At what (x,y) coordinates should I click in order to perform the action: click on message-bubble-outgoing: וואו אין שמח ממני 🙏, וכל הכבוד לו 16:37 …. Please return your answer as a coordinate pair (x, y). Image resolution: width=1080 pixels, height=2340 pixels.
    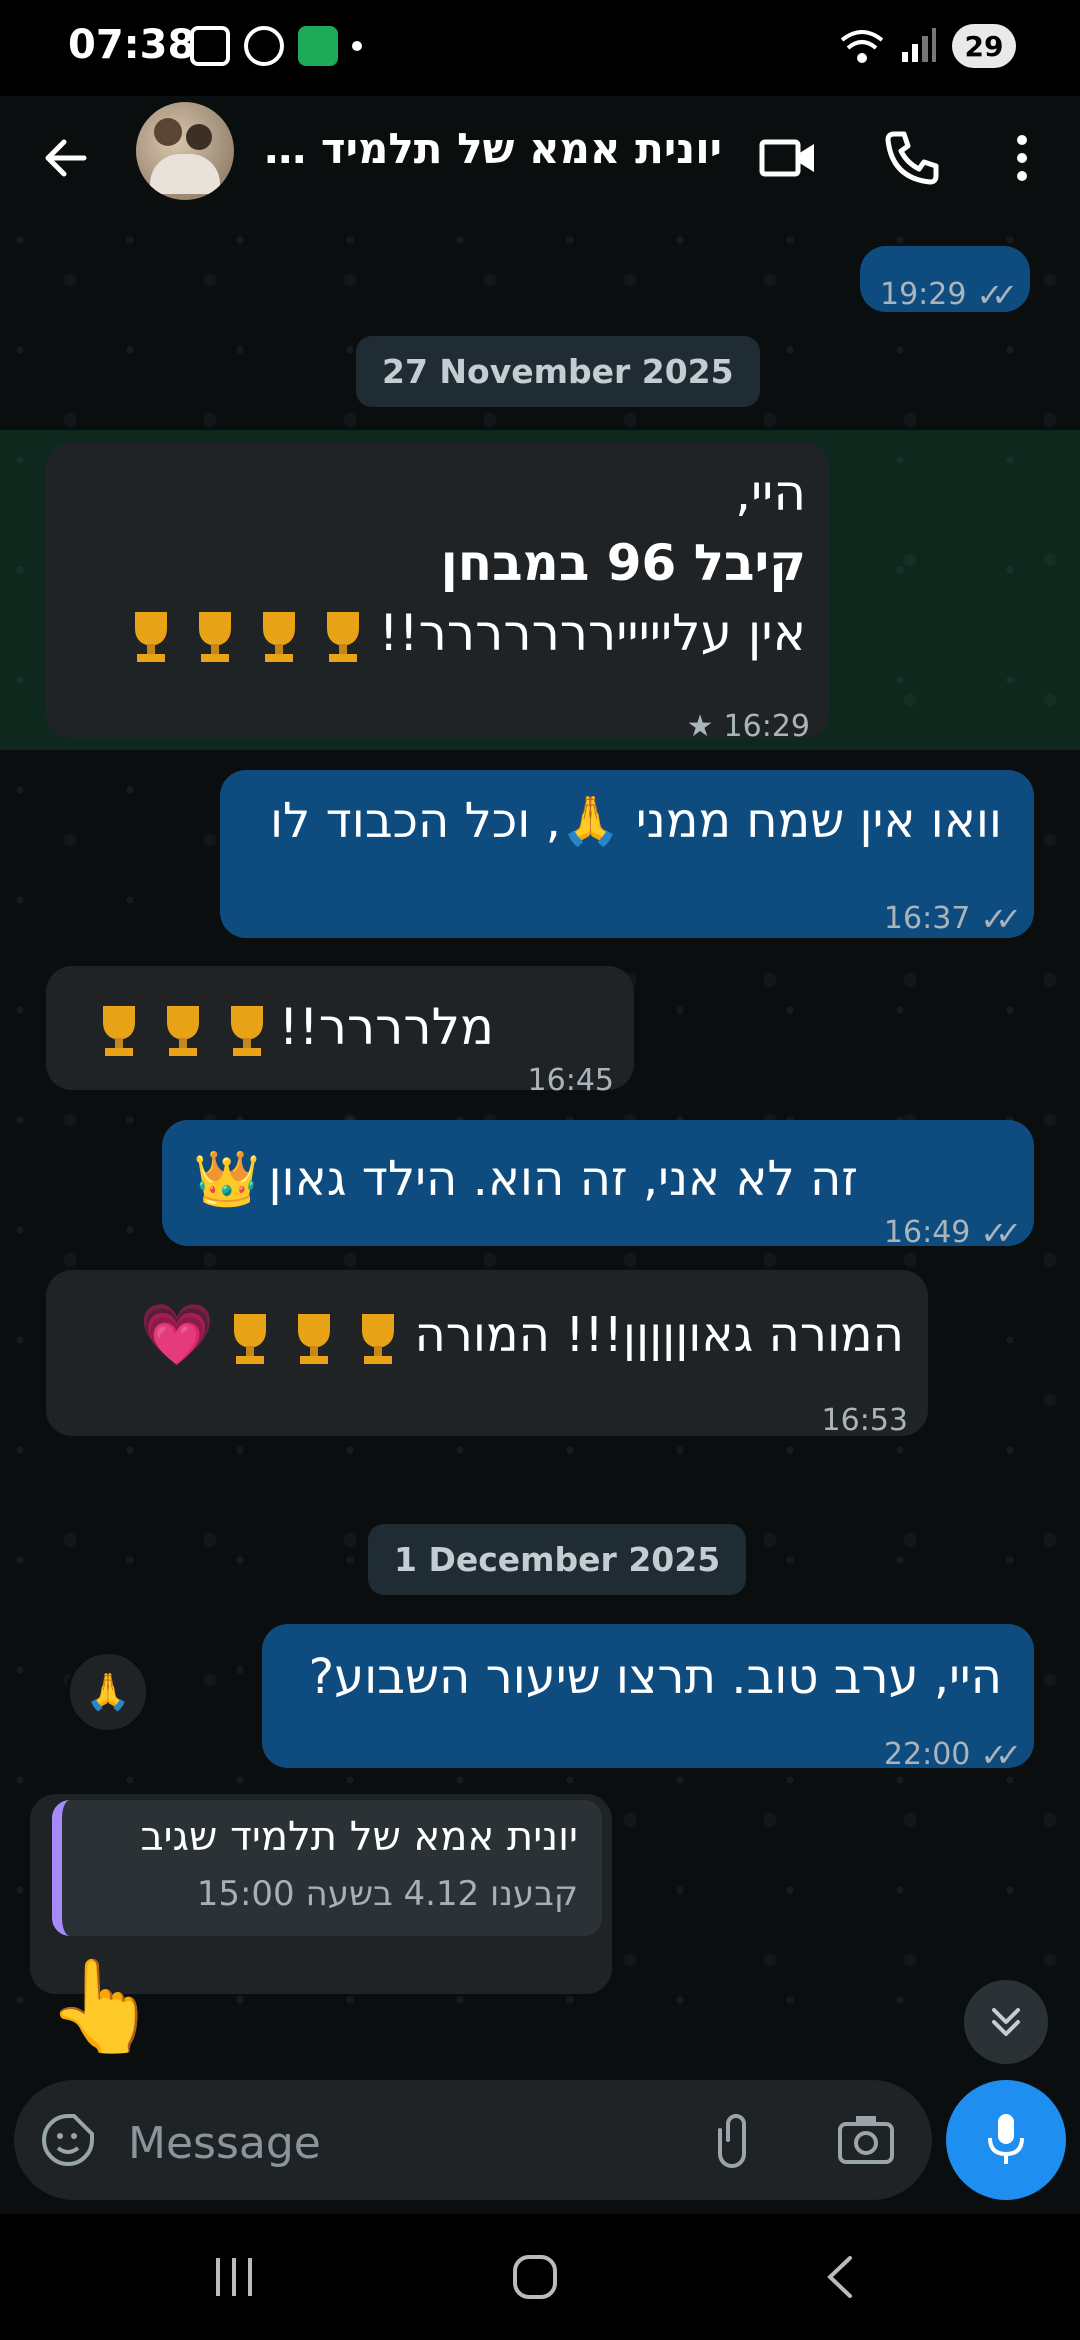
    Looking at the image, I should click on (627, 854).